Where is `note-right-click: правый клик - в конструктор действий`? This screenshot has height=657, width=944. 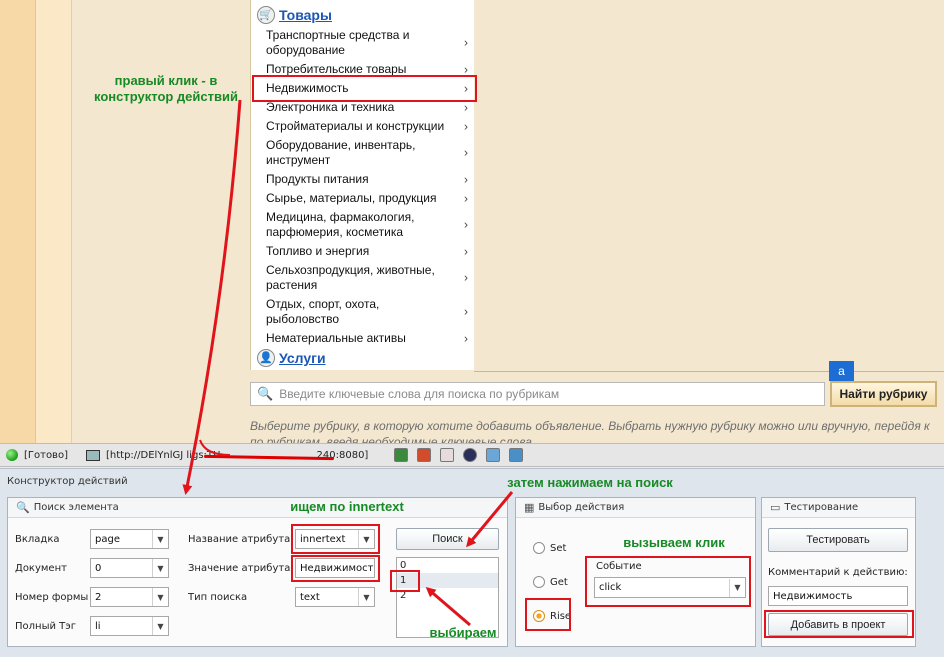
note-right-click: правый клик - в конструктор действий is located at coordinates (166, 88).